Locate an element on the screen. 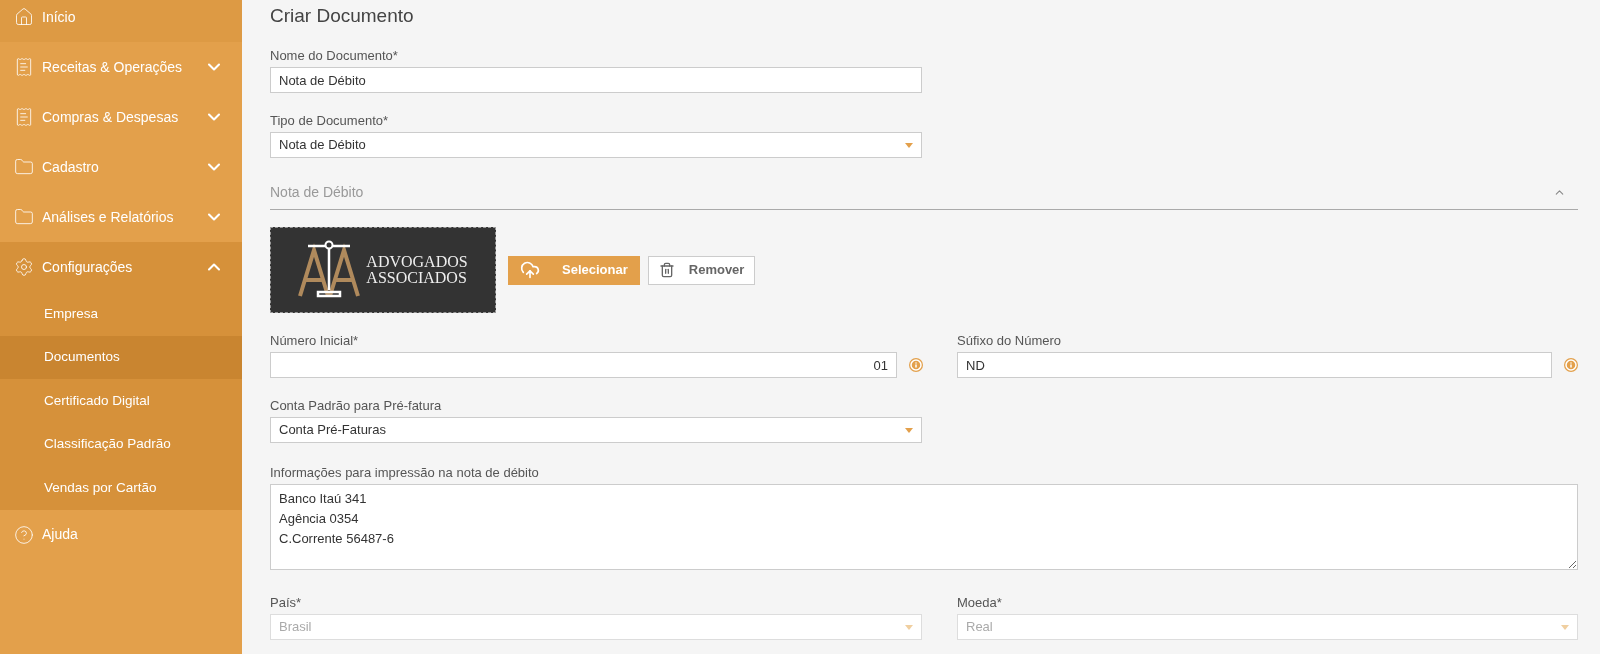  gear-icon is located at coordinates (24, 267).